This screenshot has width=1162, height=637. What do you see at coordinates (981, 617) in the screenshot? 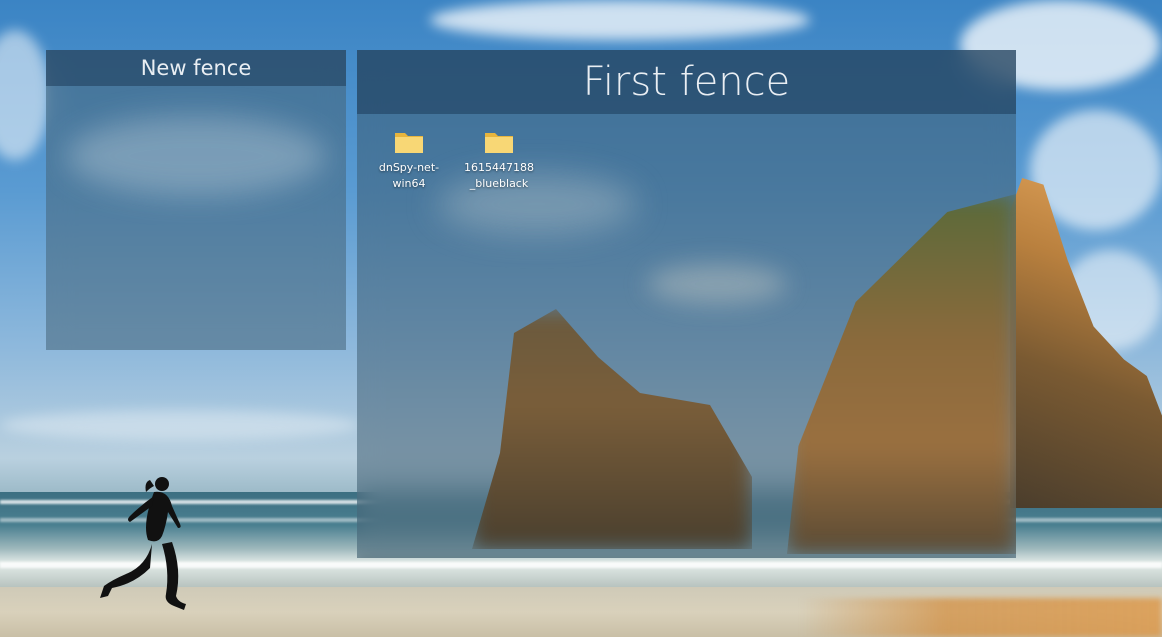
I see `wallpaper-reflection` at bounding box center [981, 617].